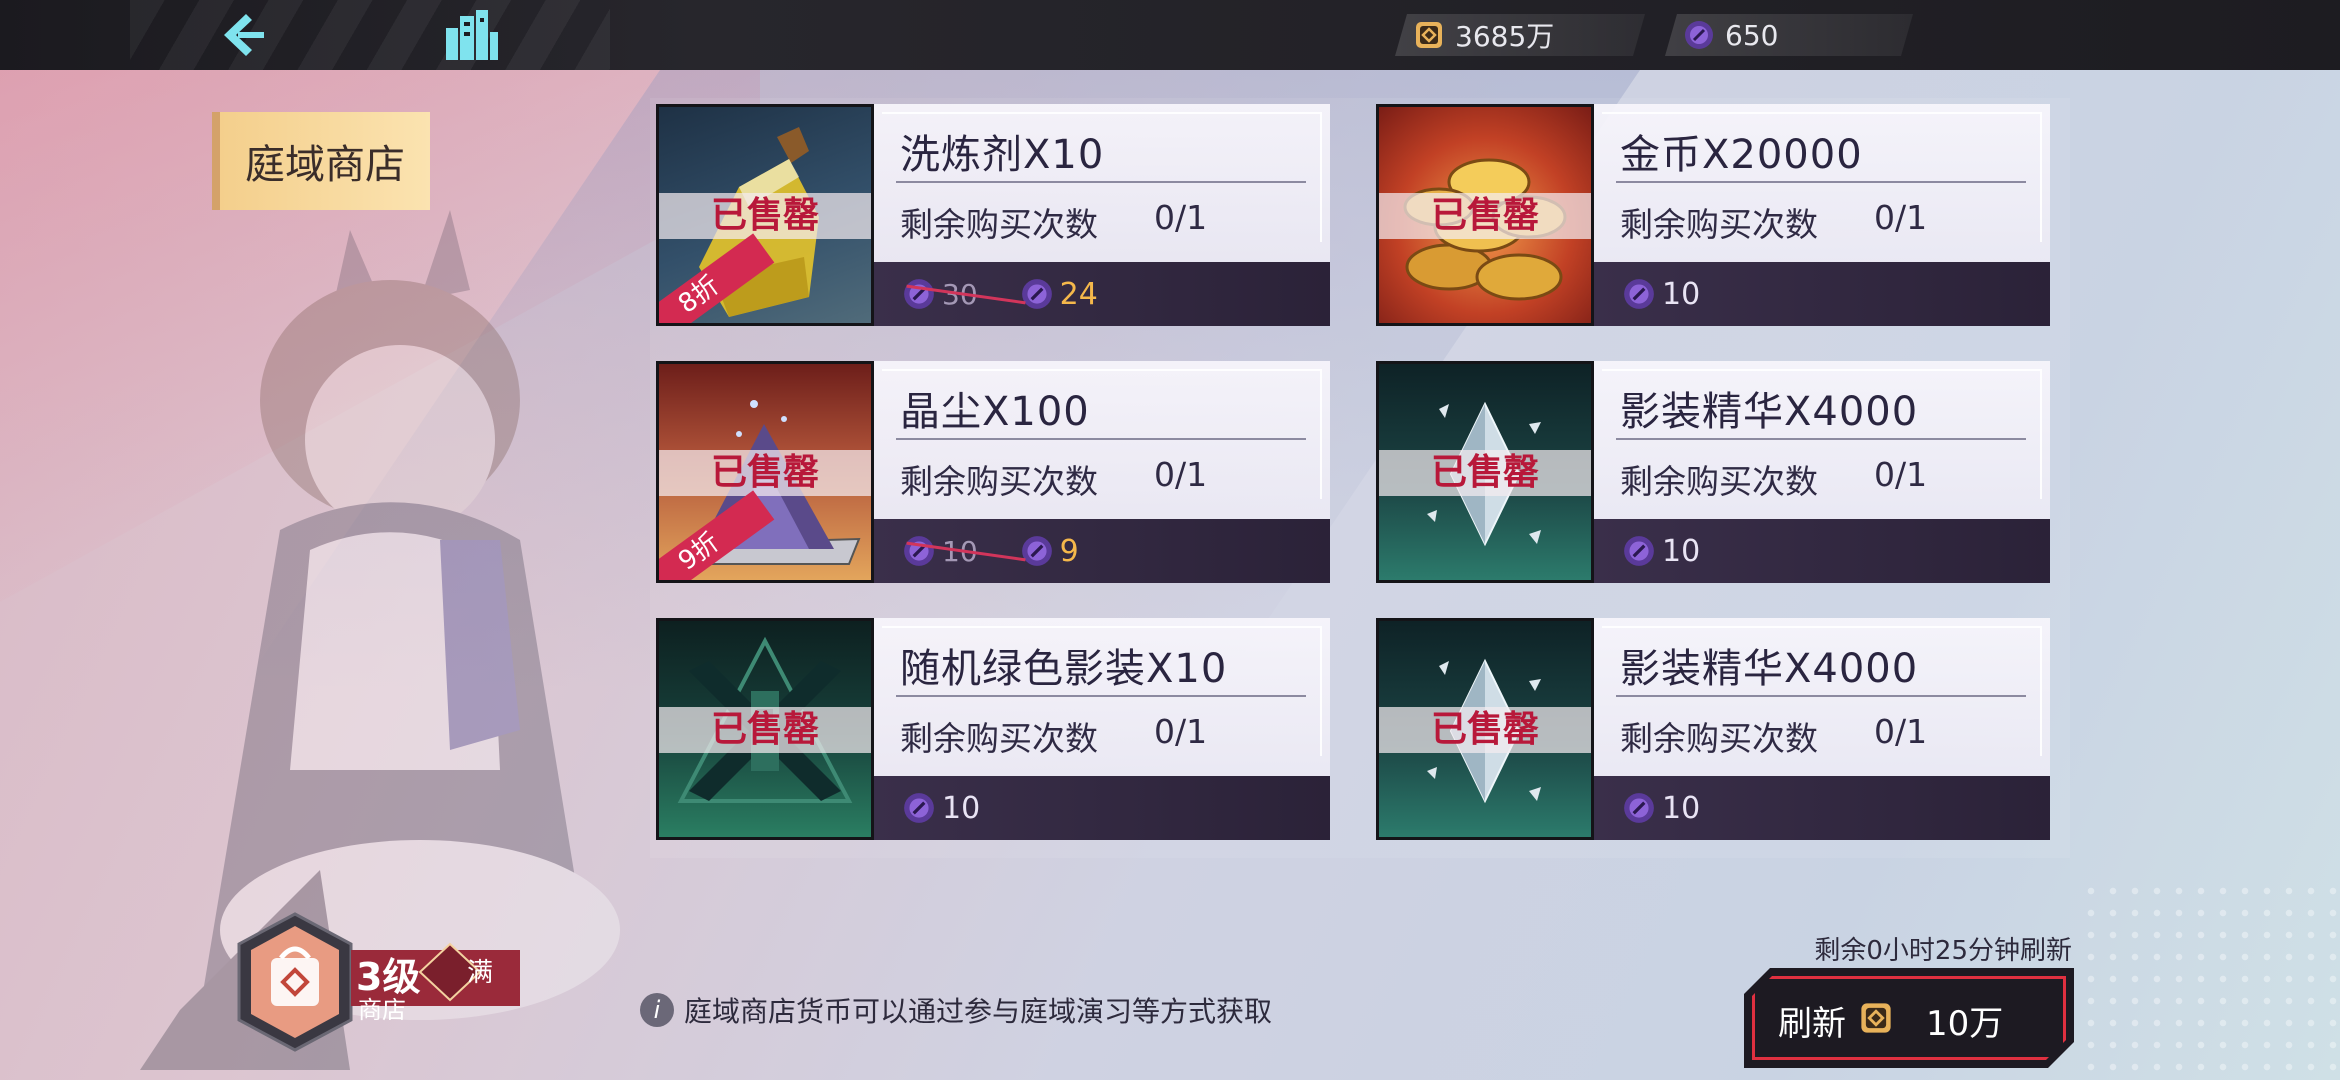 The width and height of the screenshot is (2340, 1080). I want to click on item-thumbnail: 已售罄 9折, so click(765, 472).